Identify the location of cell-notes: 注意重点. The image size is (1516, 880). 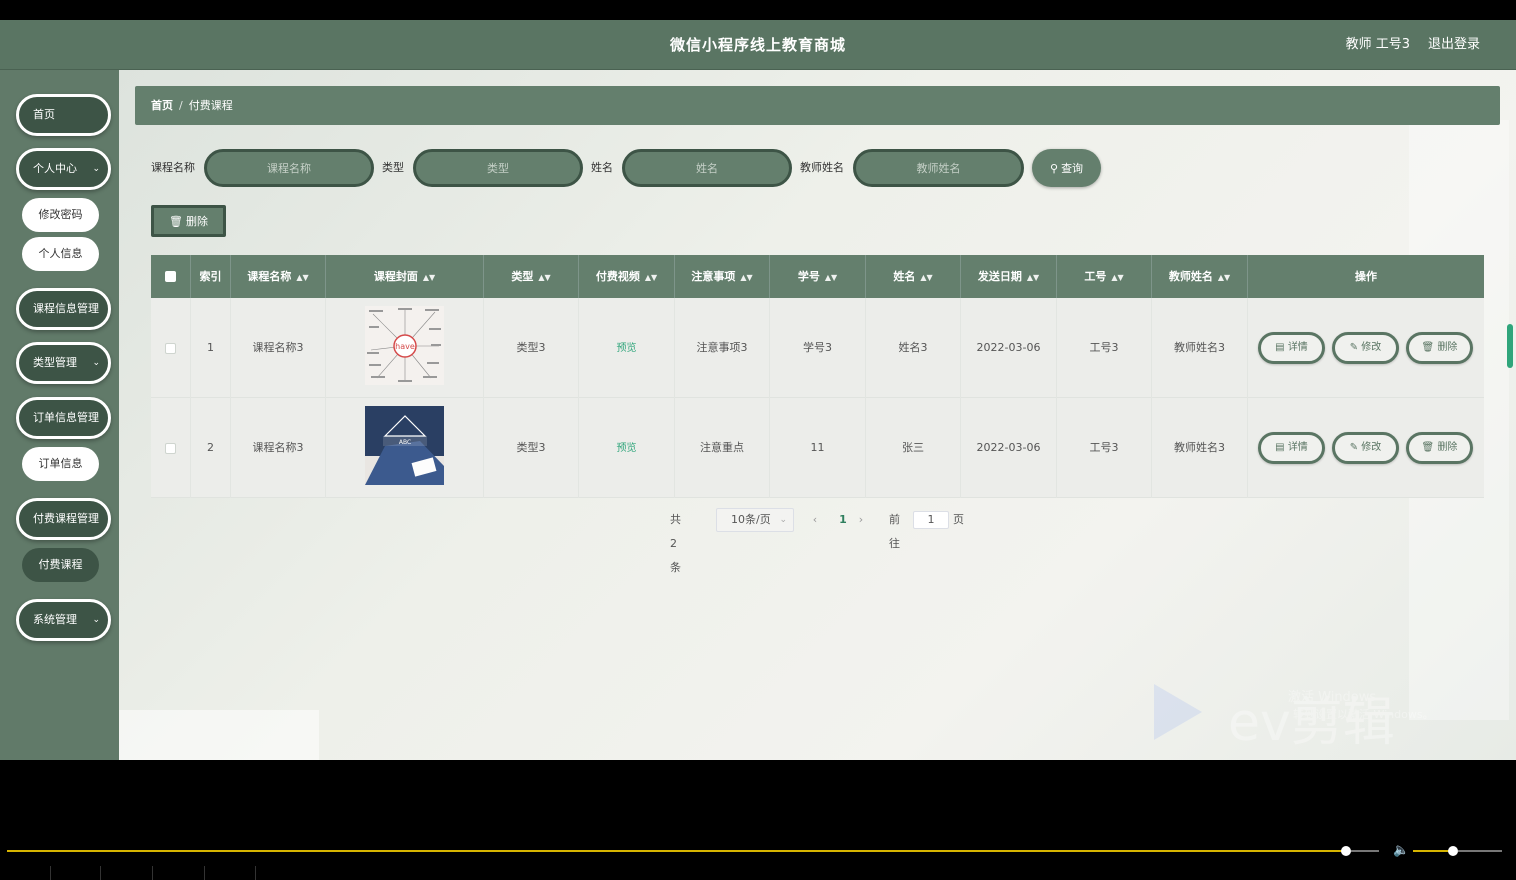
(722, 448).